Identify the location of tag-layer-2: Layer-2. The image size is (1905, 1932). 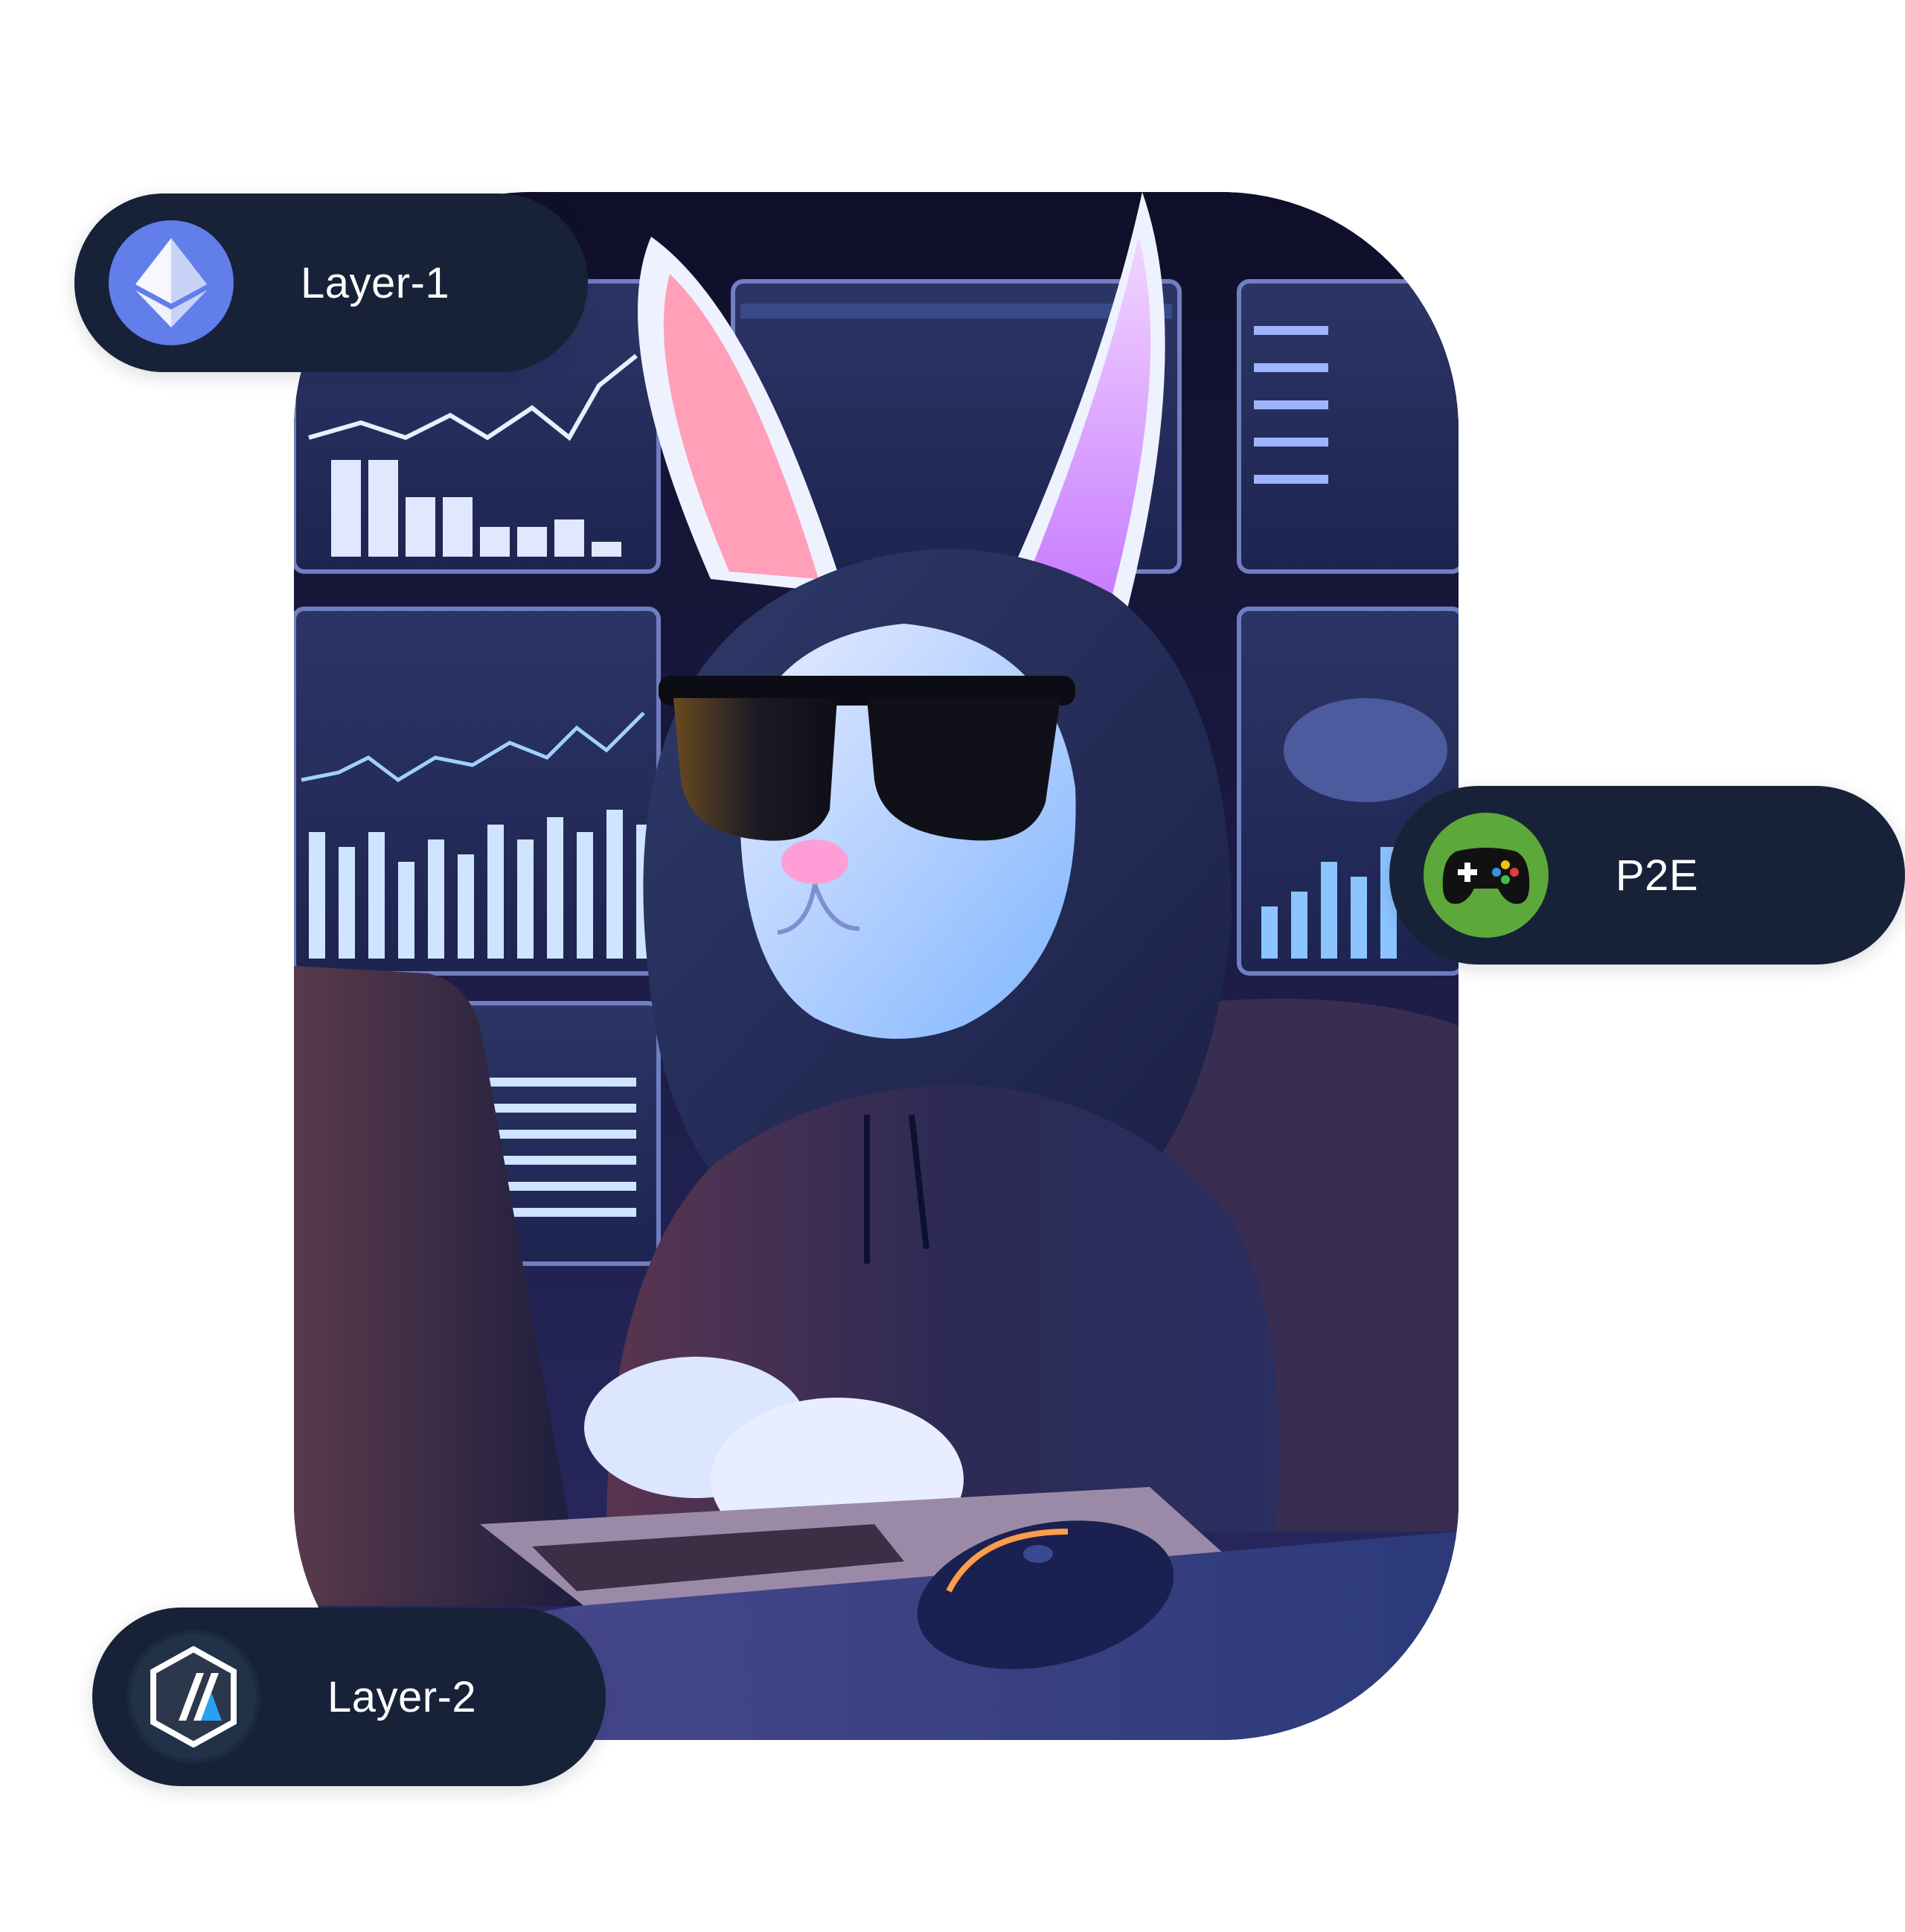
(349, 1697).